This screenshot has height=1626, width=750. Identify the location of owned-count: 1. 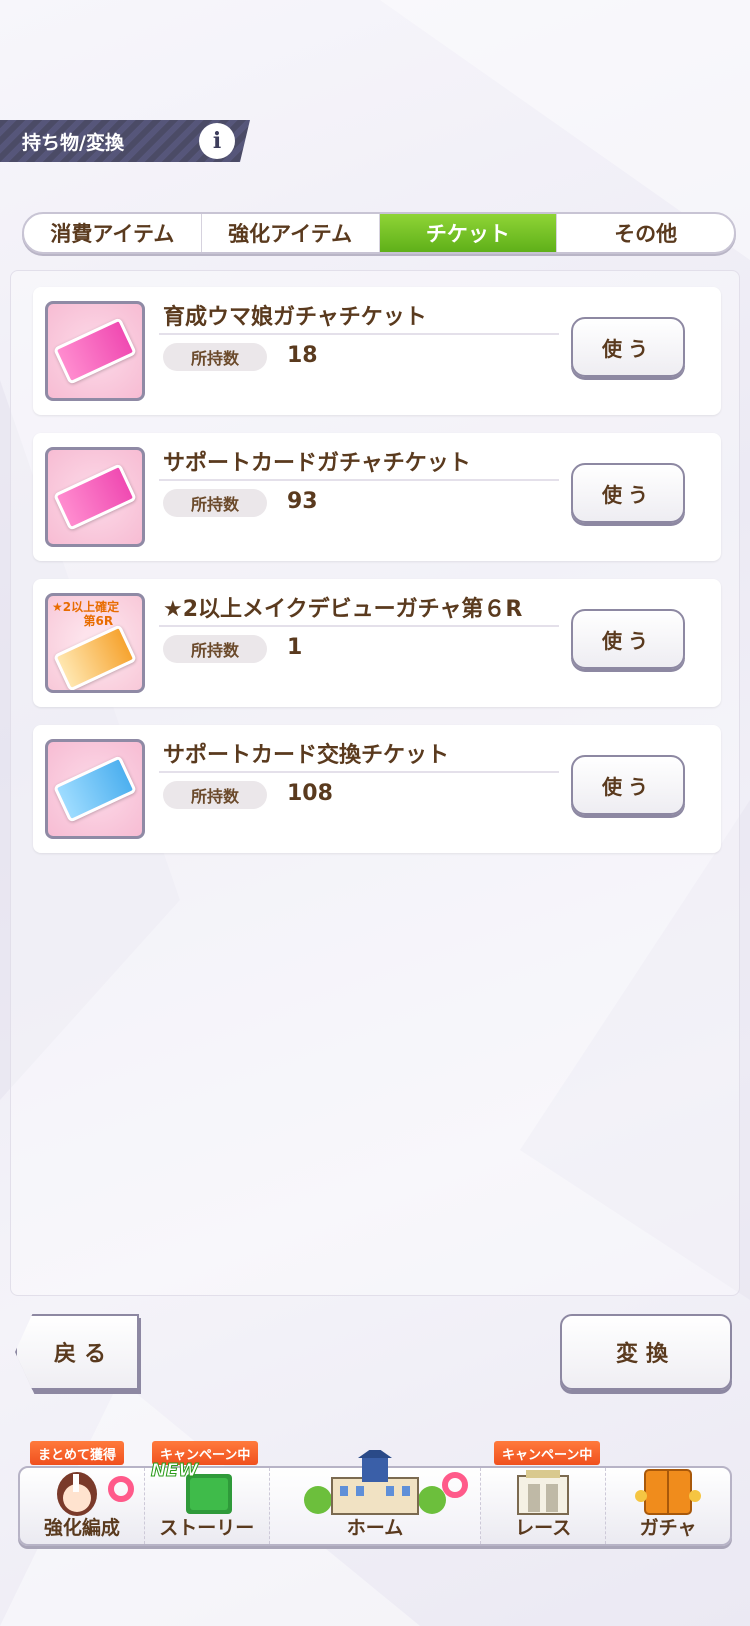
(295, 647).